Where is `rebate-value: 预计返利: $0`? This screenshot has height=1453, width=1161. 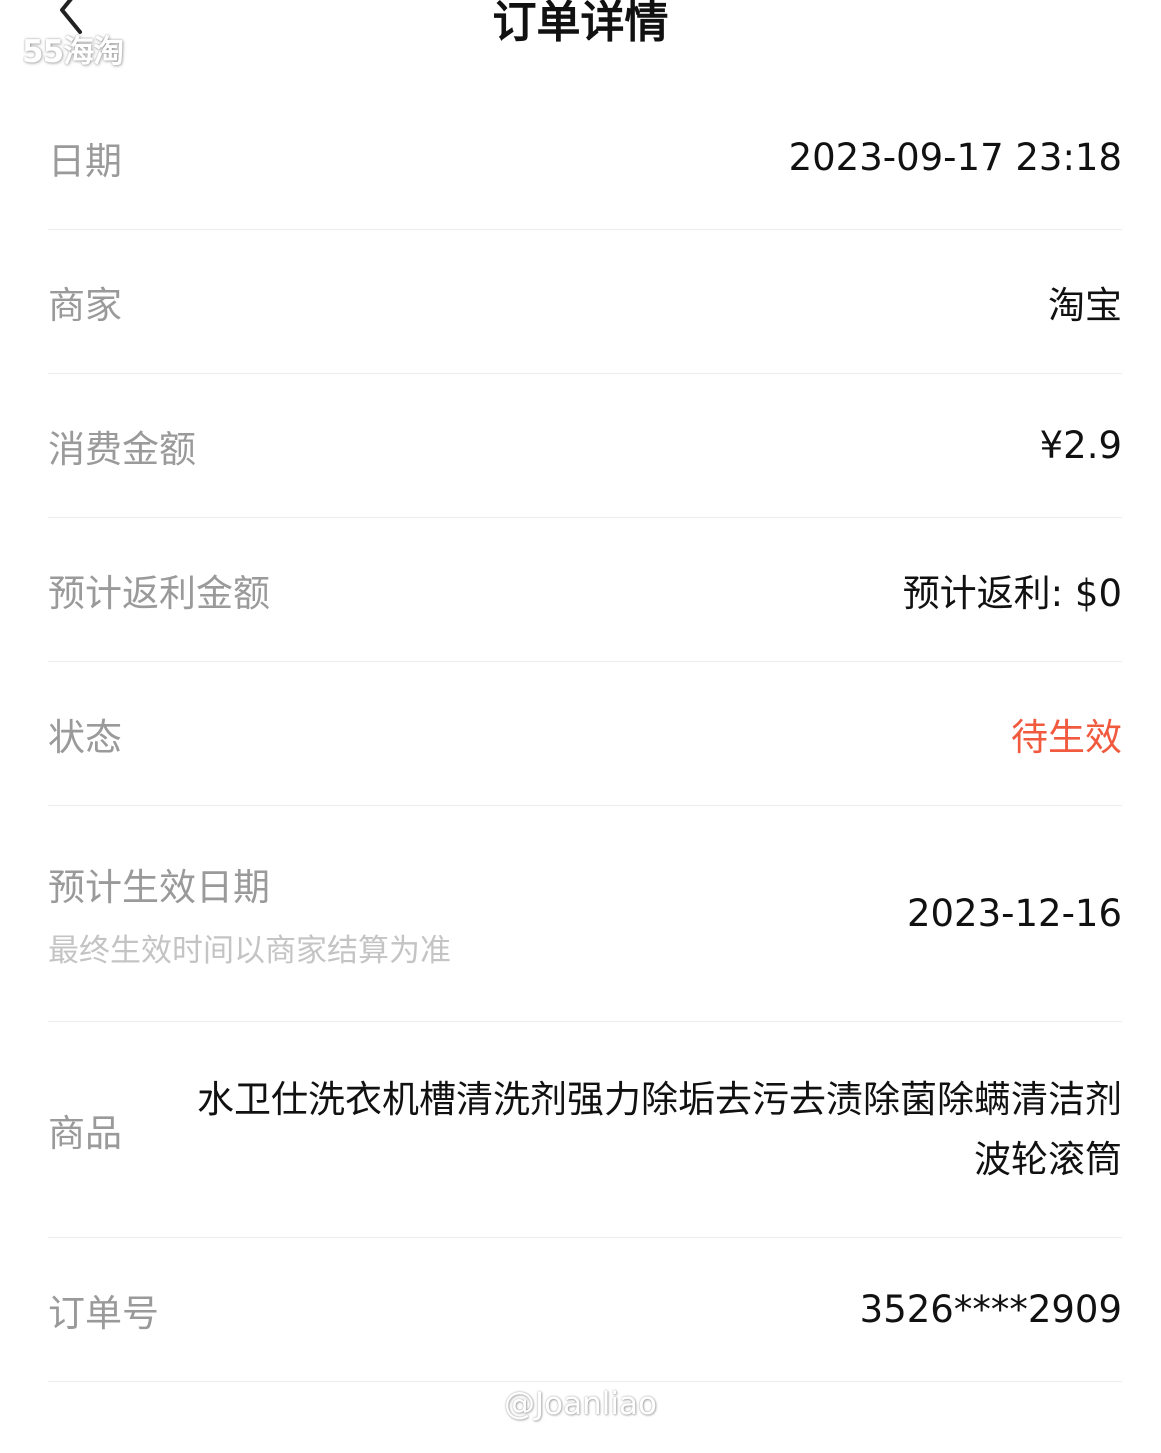
rebate-value: 预计返利: $0 is located at coordinates (1012, 593).